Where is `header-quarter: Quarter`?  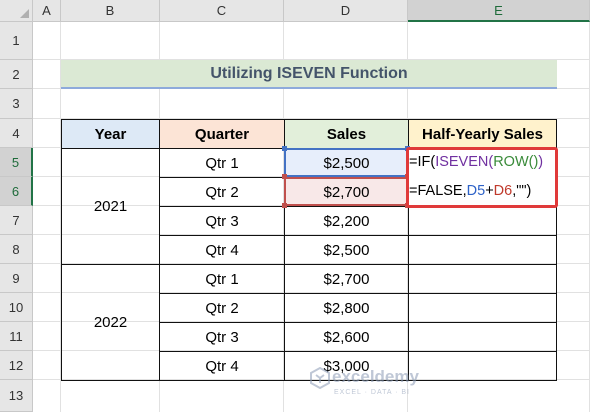 header-quarter: Quarter is located at coordinates (222, 134).